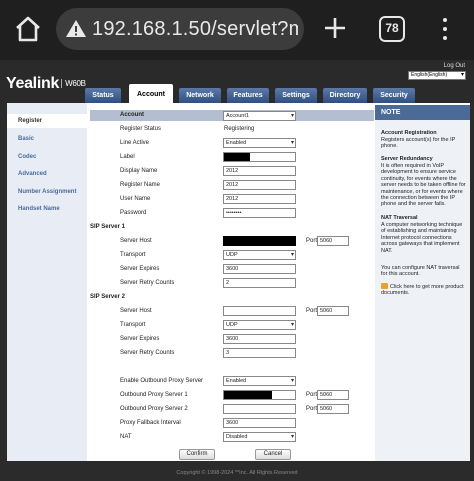  What do you see at coordinates (335, 28) in the screenshot?
I see `new-tab-icon` at bounding box center [335, 28].